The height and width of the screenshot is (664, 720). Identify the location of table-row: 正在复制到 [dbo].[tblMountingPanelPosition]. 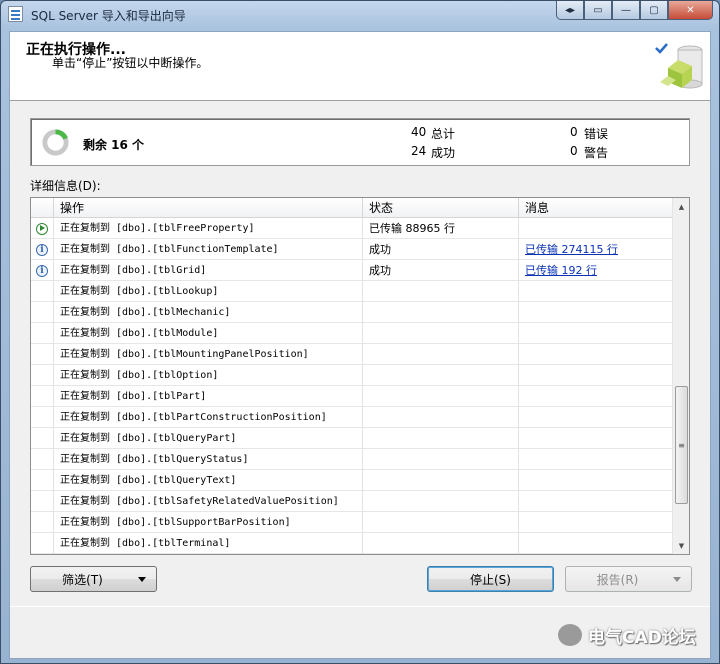
(352, 354).